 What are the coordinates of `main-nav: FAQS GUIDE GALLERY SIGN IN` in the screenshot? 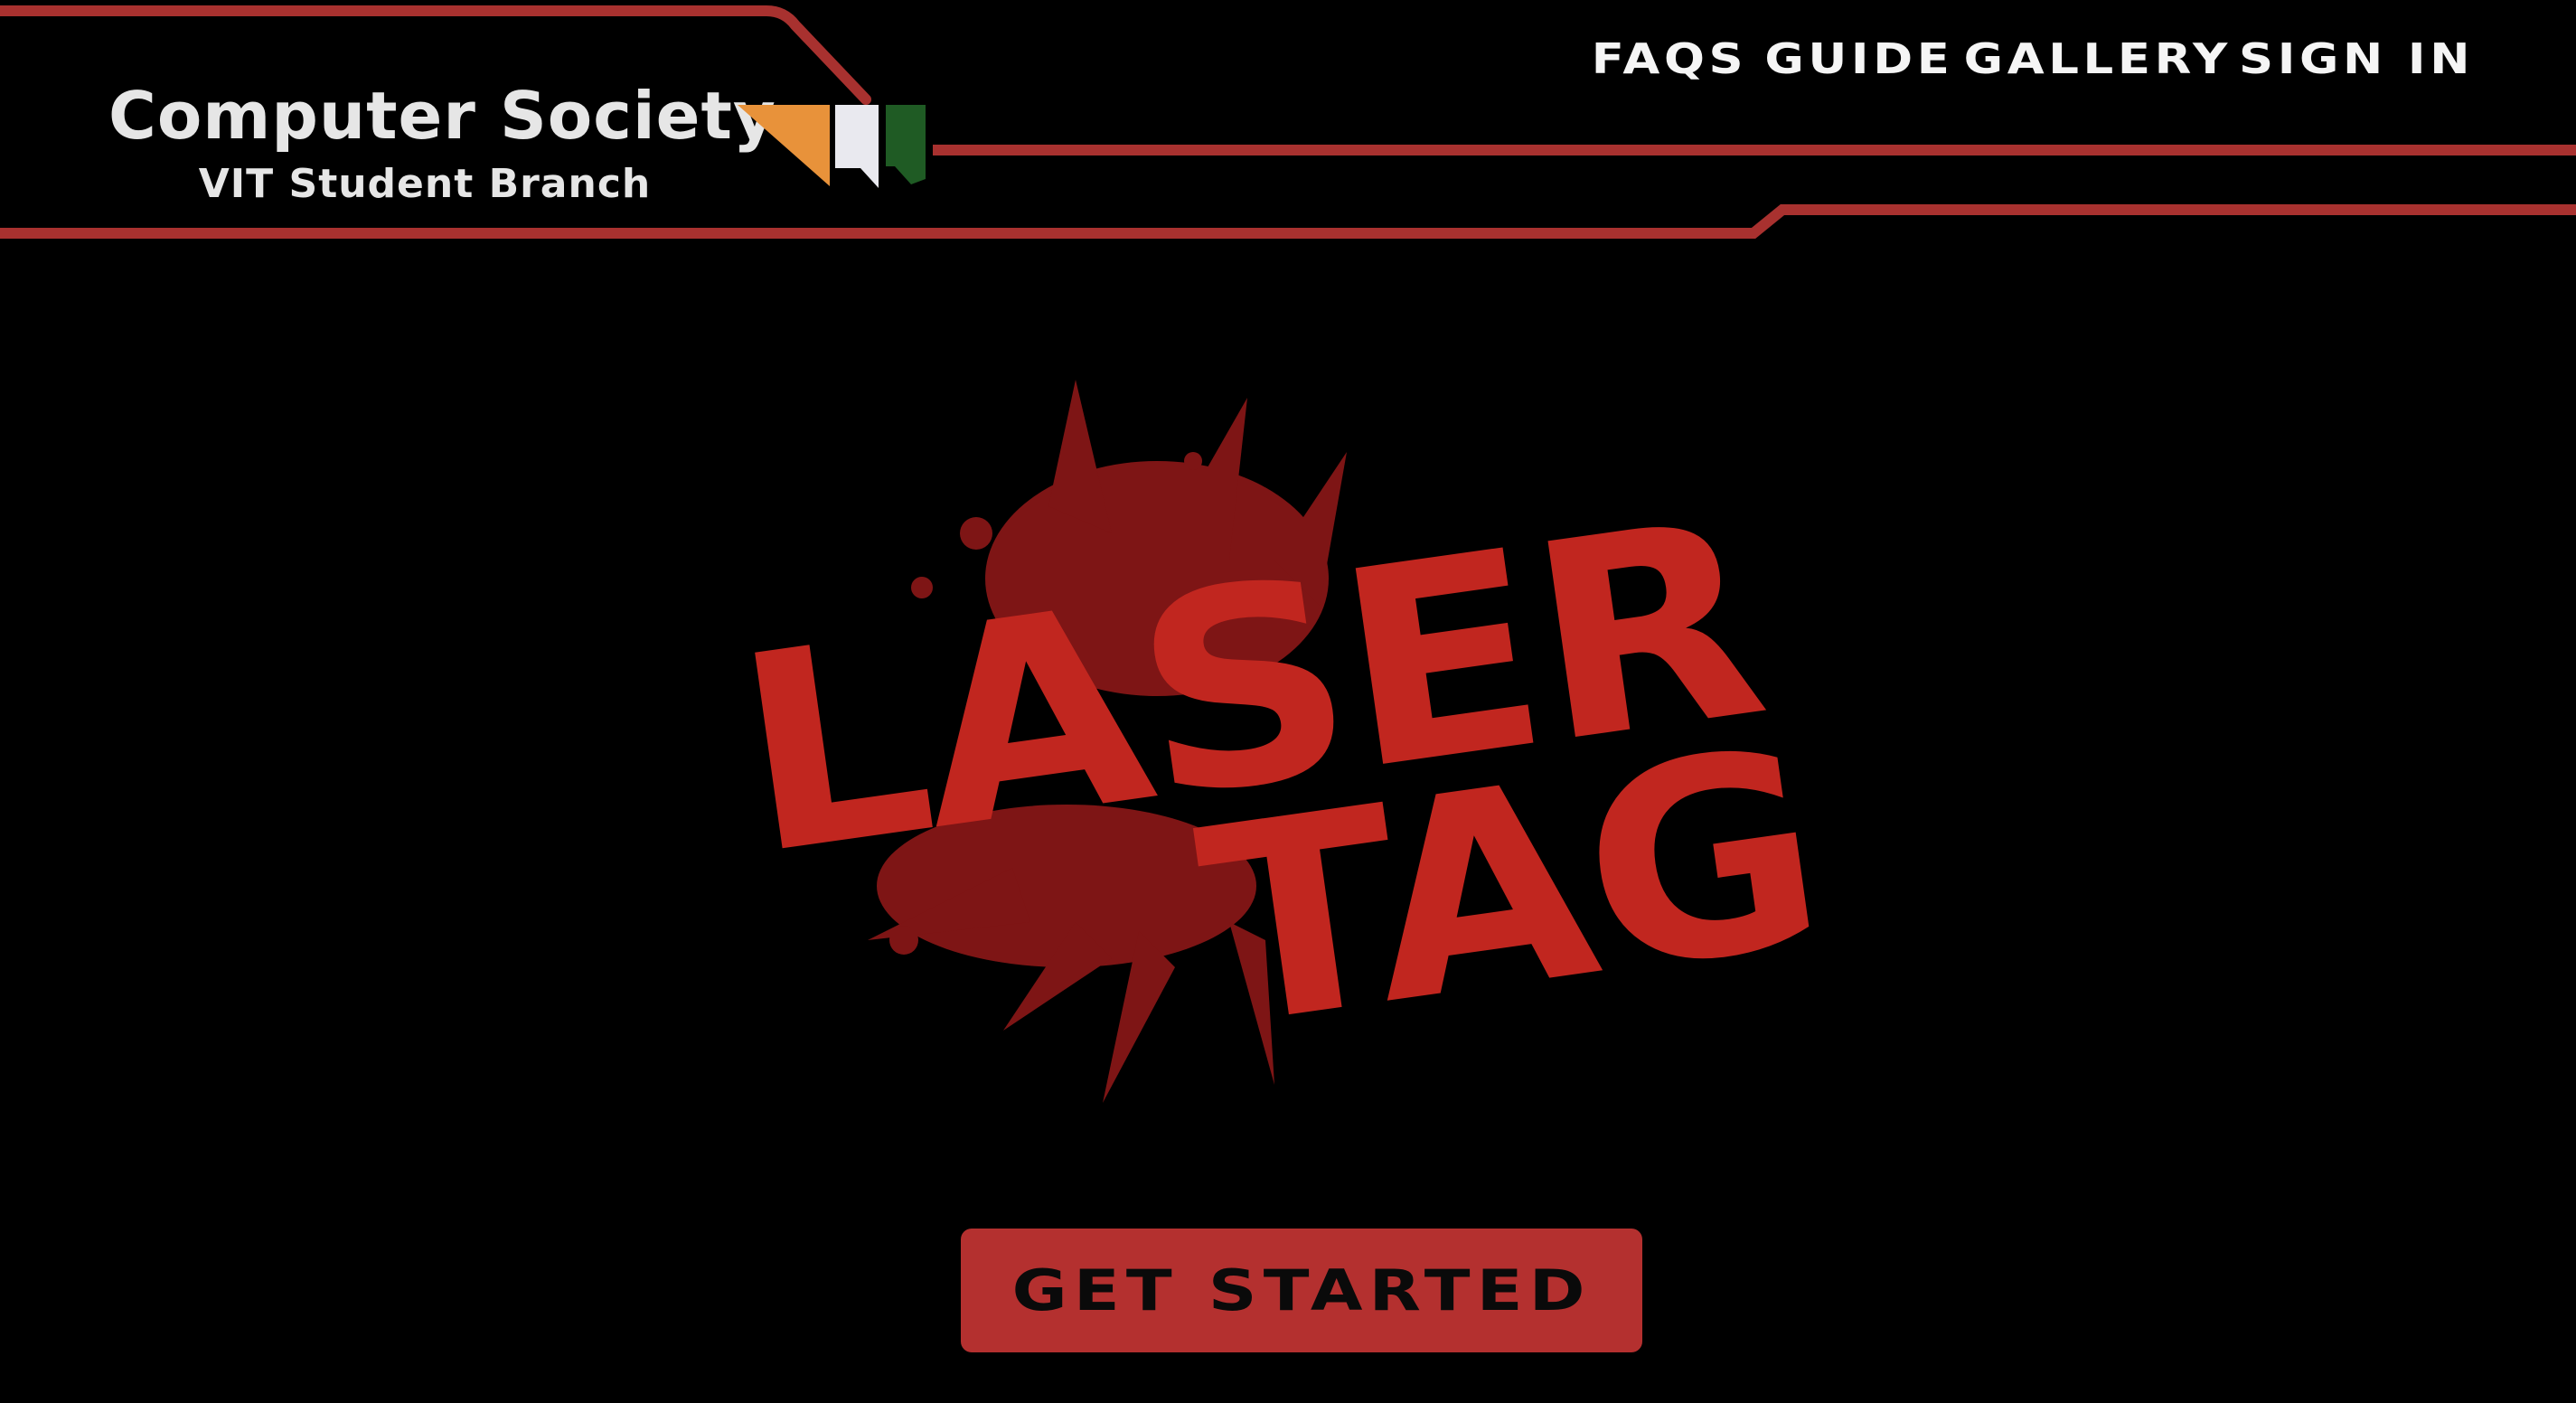 It's located at (2030, 58).